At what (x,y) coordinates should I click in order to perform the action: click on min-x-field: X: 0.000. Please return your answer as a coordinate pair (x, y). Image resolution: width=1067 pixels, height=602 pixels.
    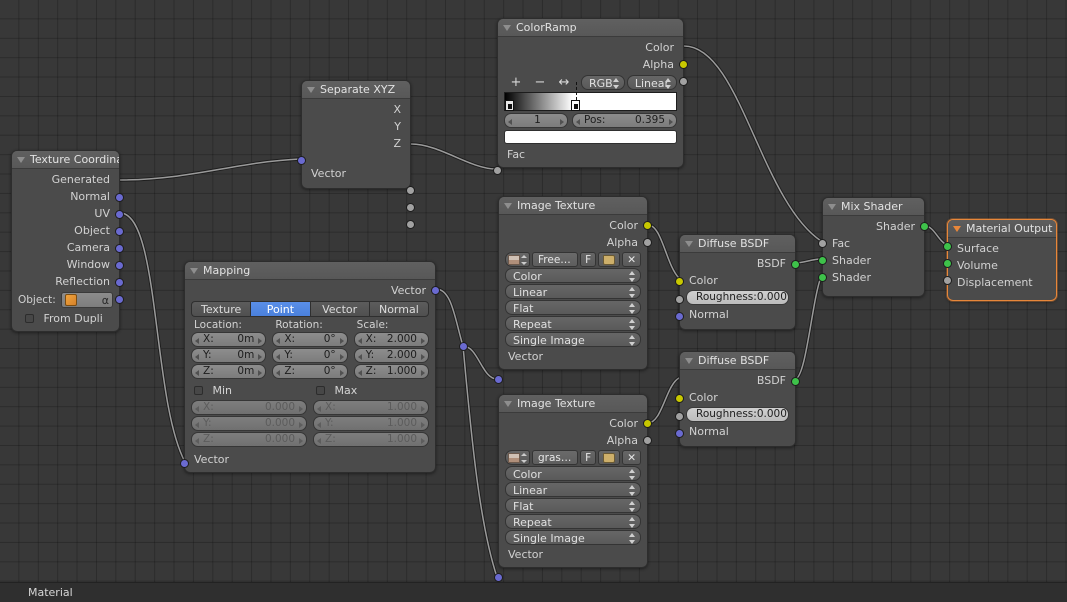
    Looking at the image, I should click on (249, 407).